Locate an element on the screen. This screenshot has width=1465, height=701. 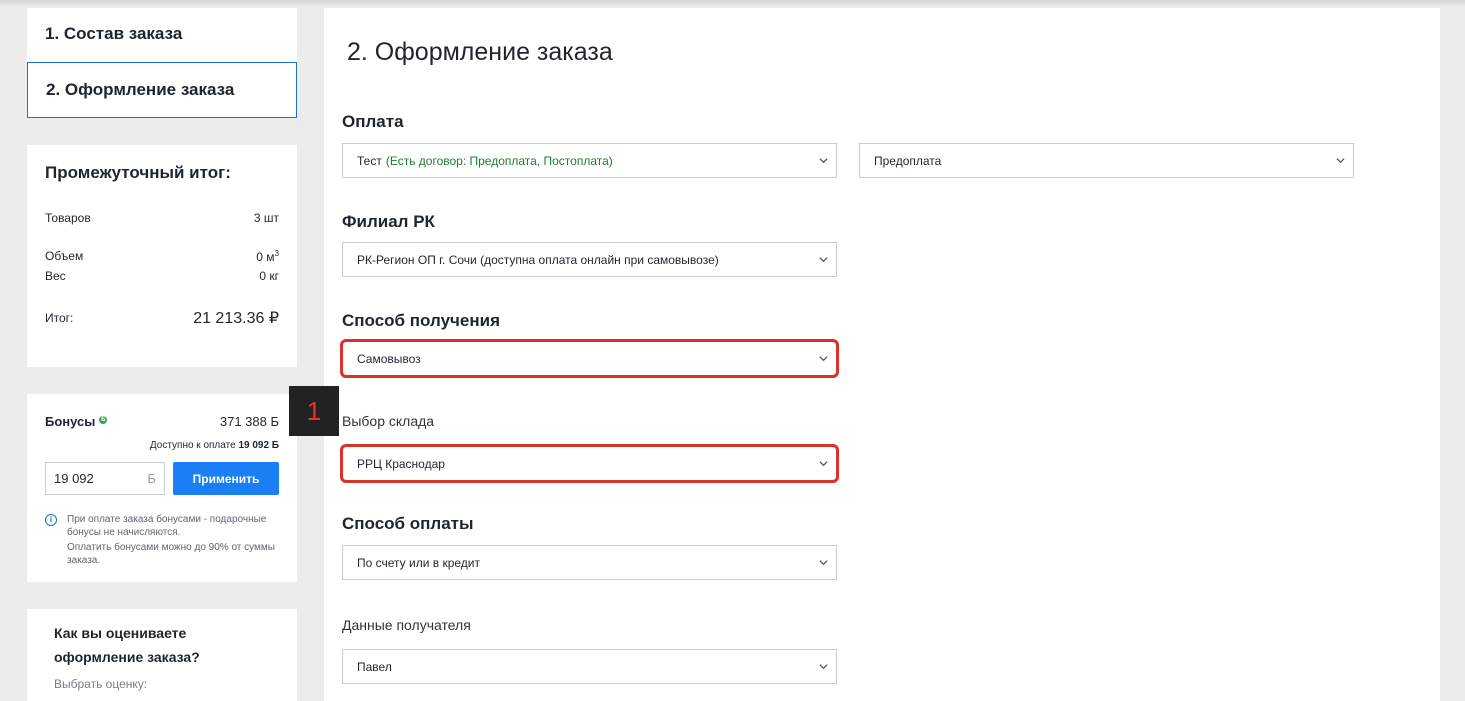
items-value: 3 шт is located at coordinates (266, 218).